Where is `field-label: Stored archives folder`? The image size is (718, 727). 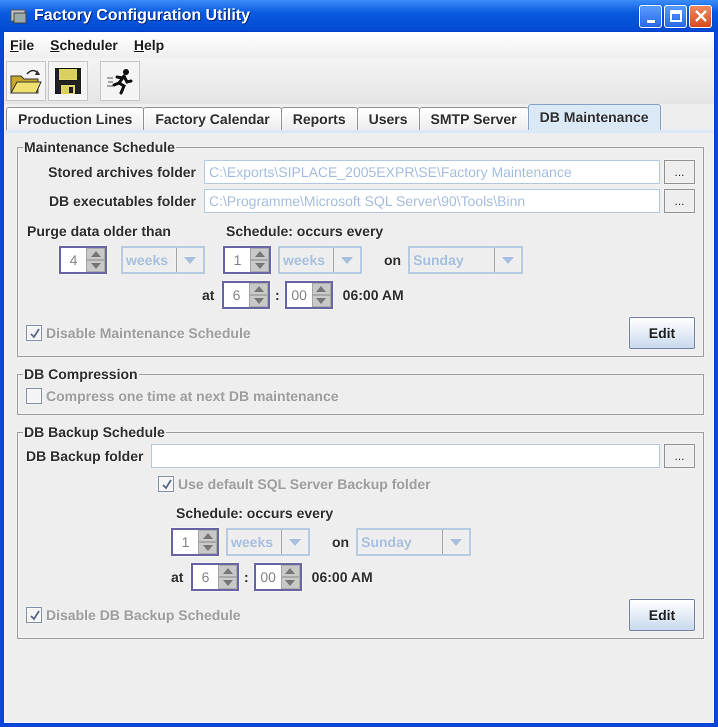 field-label: Stored archives folder is located at coordinates (121, 172).